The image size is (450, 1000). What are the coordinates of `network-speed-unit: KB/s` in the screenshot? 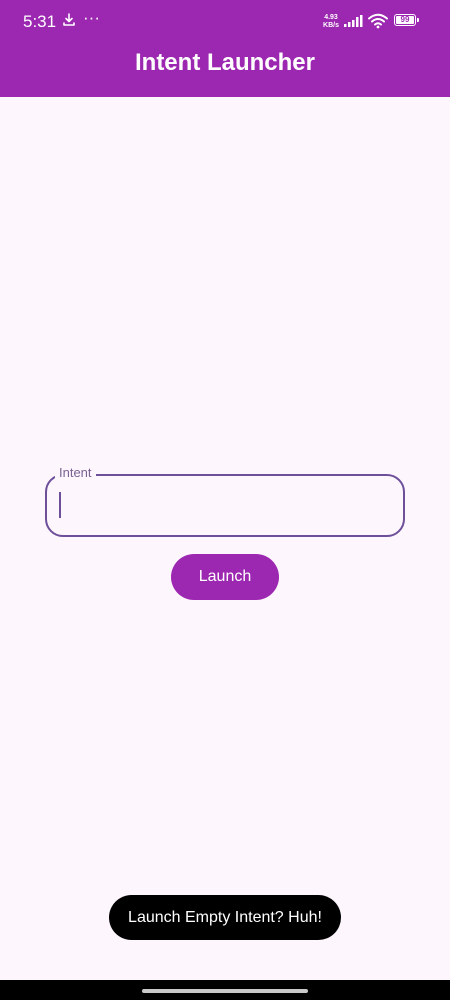 It's located at (331, 25).